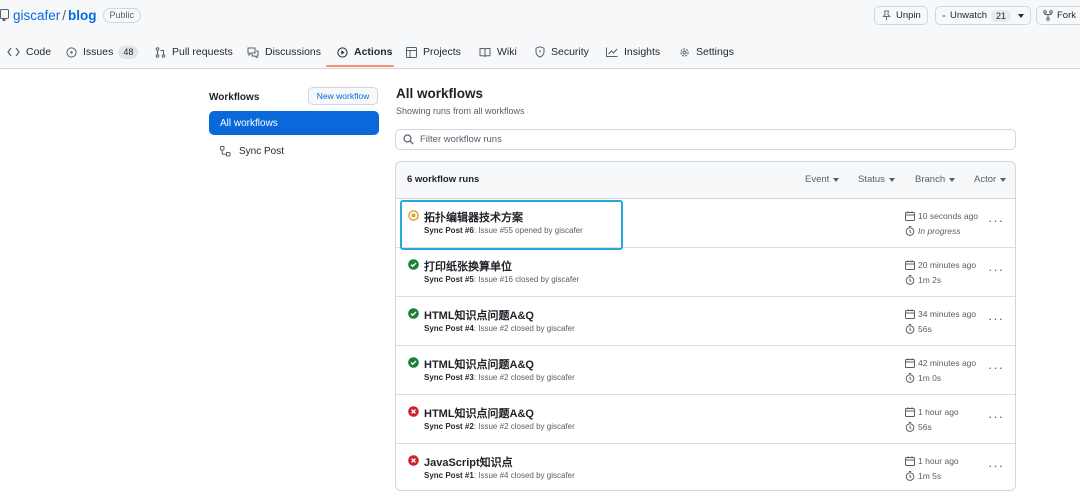  I want to click on filter-workflow-runs-input: Filter workflow runs, so click(705, 139).